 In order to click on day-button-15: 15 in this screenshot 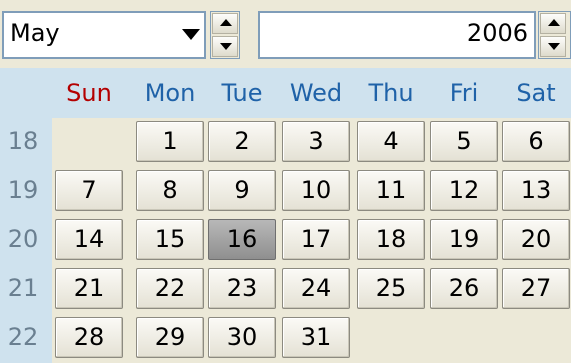, I will do `click(170, 239)`.